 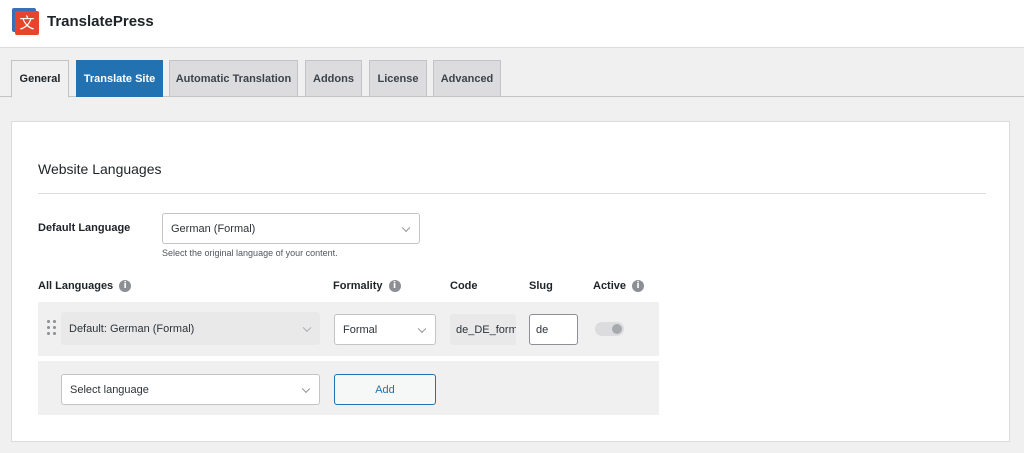 I want to click on column-all-languages: All Languages i, so click(x=85, y=286).